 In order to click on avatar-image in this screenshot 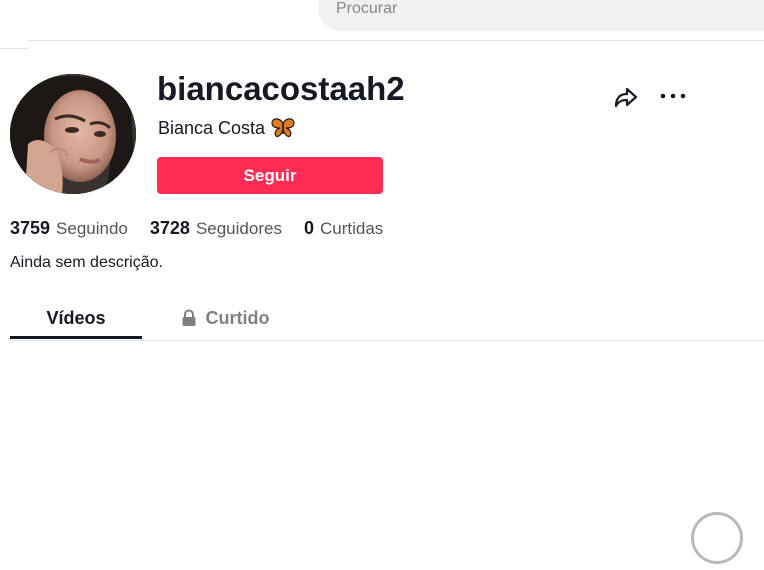, I will do `click(73, 134)`.